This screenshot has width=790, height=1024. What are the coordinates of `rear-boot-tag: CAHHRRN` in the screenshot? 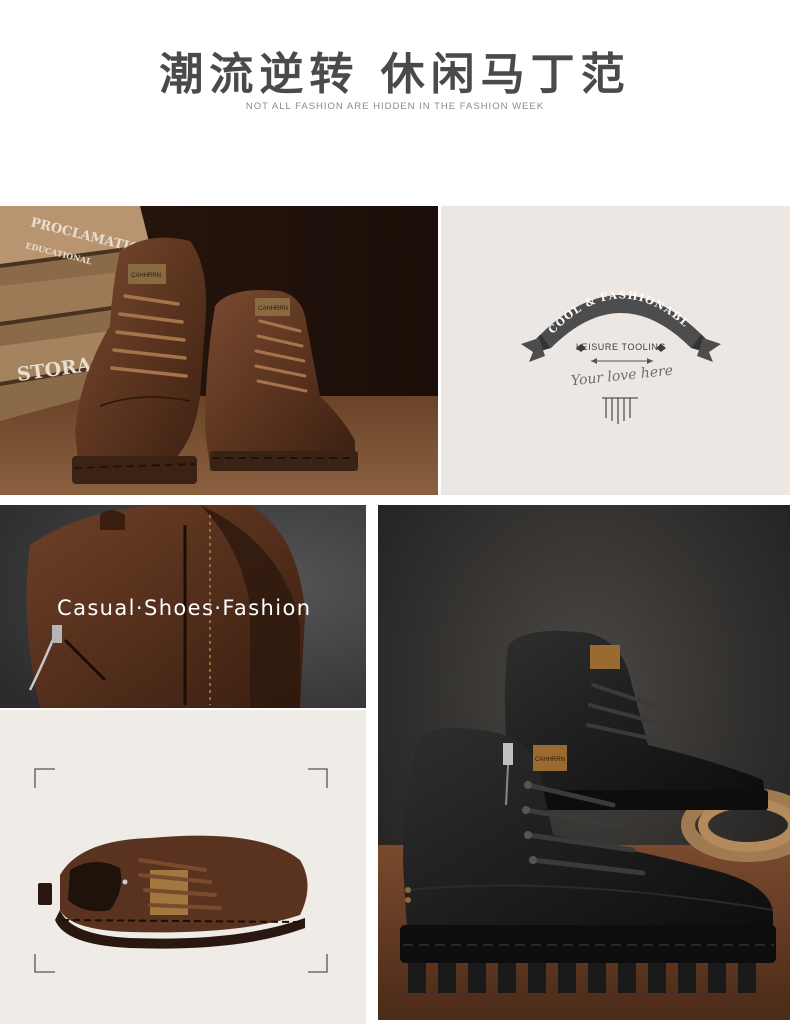 It's located at (273, 309).